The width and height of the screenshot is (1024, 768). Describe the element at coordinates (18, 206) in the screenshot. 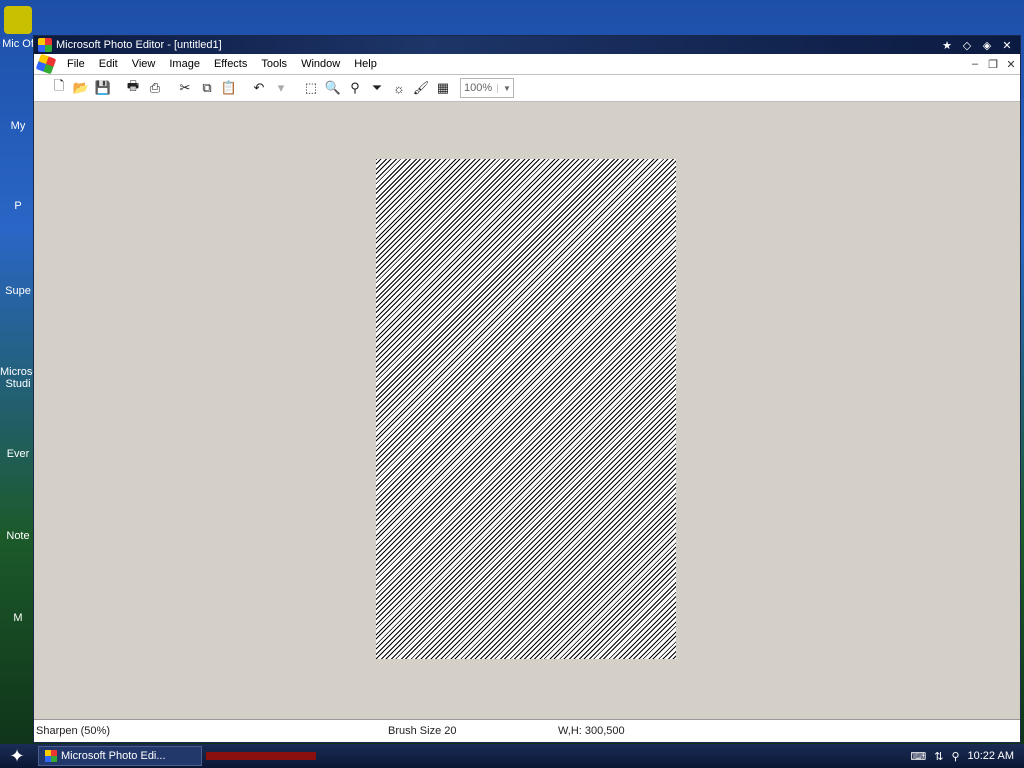

I see `desktop-icon-3: P` at that location.